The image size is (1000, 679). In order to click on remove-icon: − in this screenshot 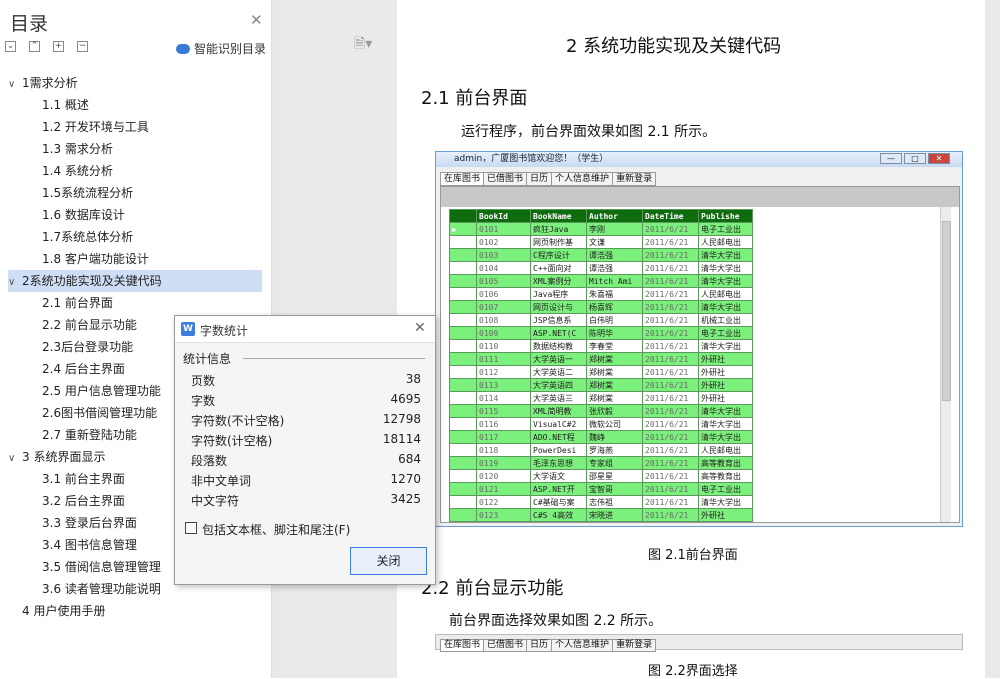, I will do `click(82, 46)`.